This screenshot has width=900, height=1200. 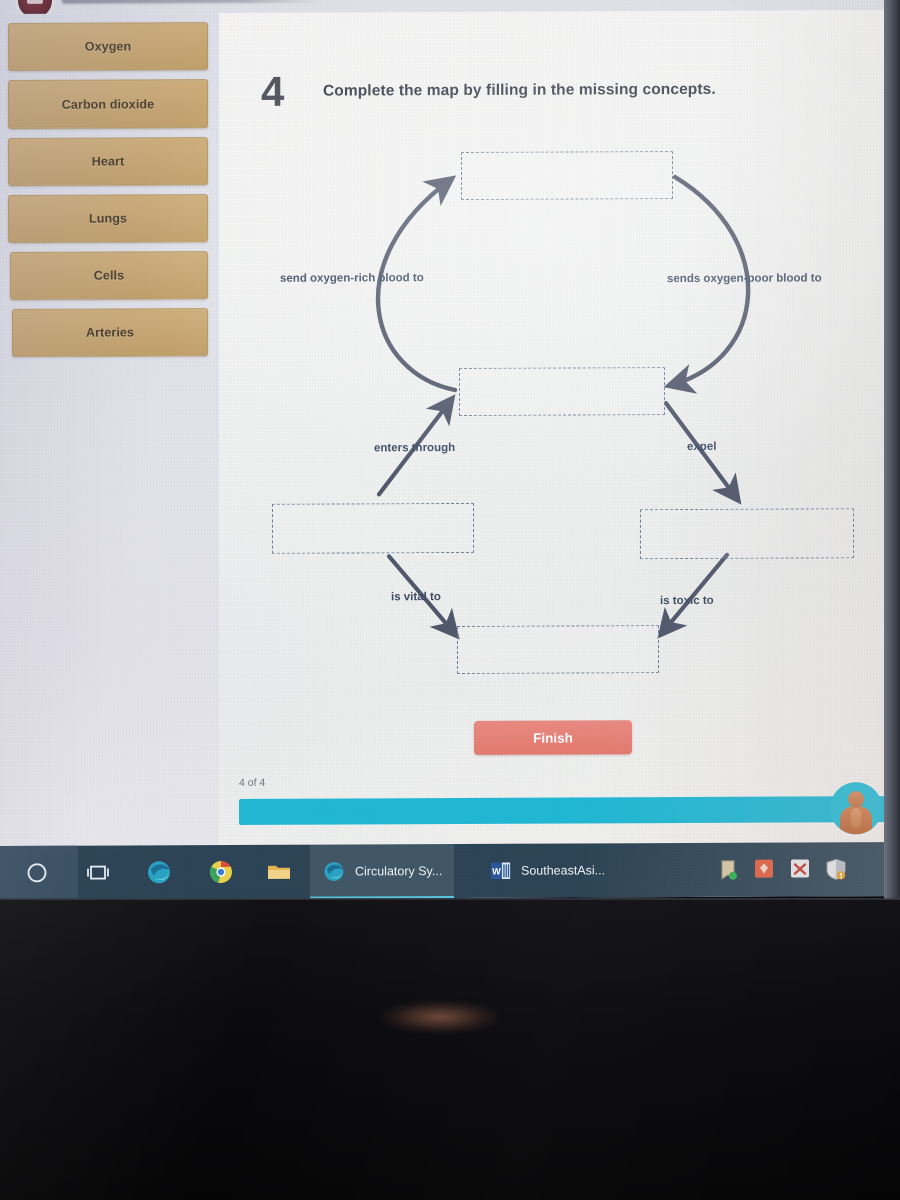 I want to click on question-number: 4, so click(x=273, y=91).